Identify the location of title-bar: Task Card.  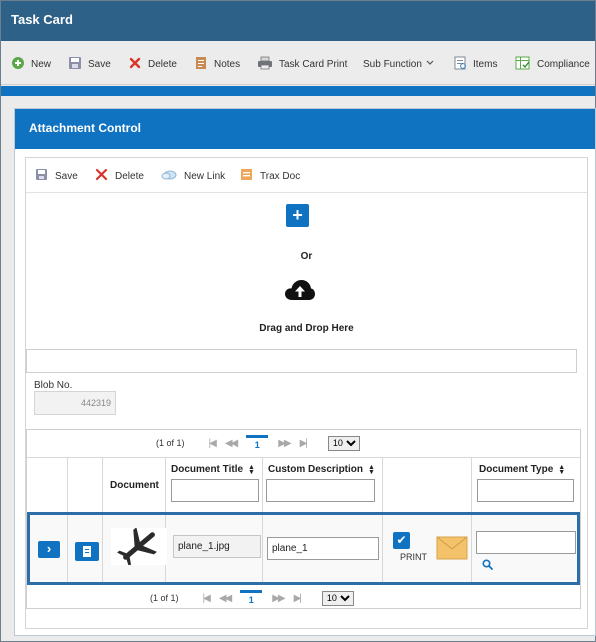
(298, 21).